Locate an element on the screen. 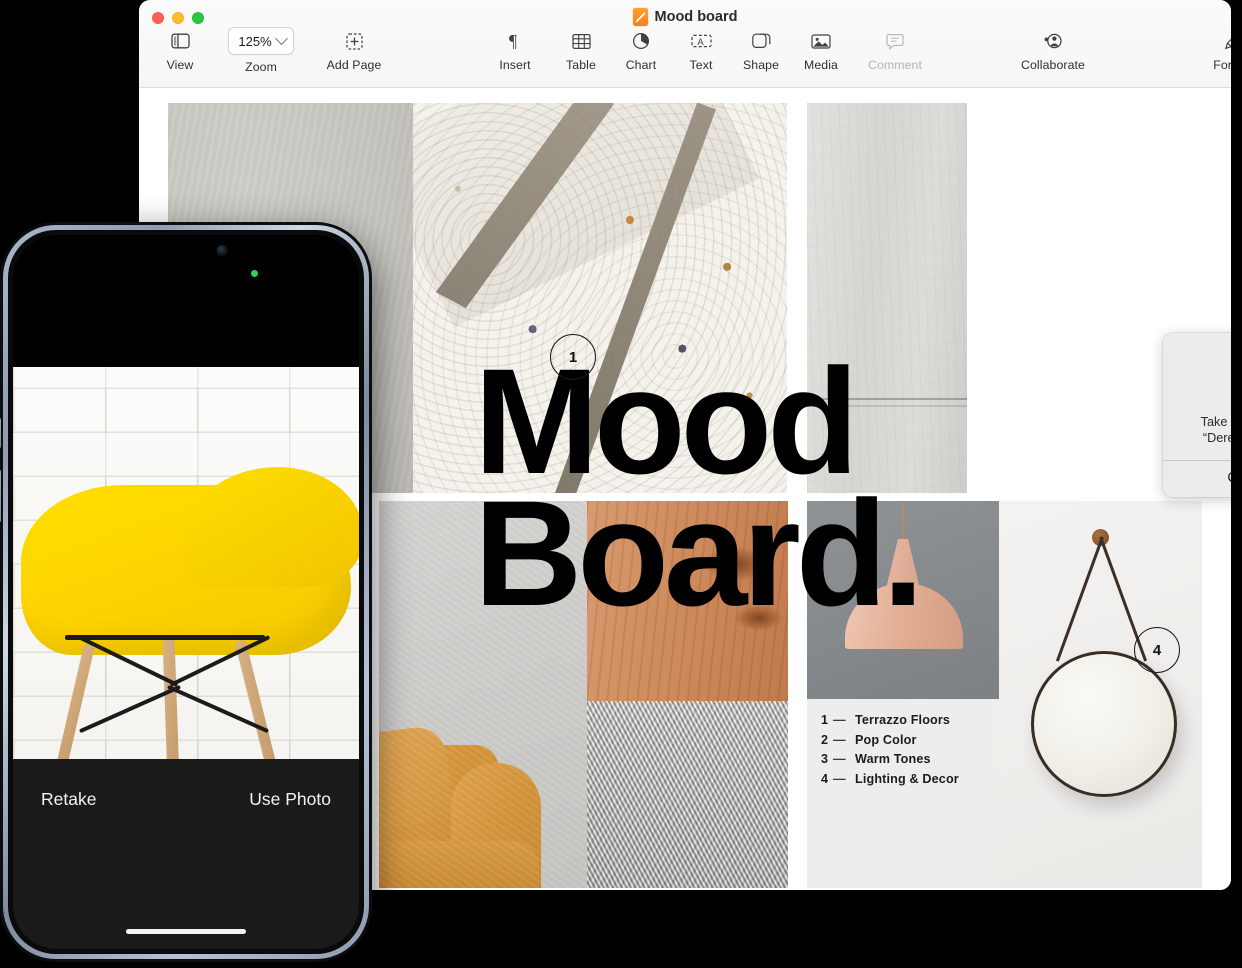 This screenshot has height=968, width=1242. toolbar-table-button: Table is located at coordinates (581, 50).